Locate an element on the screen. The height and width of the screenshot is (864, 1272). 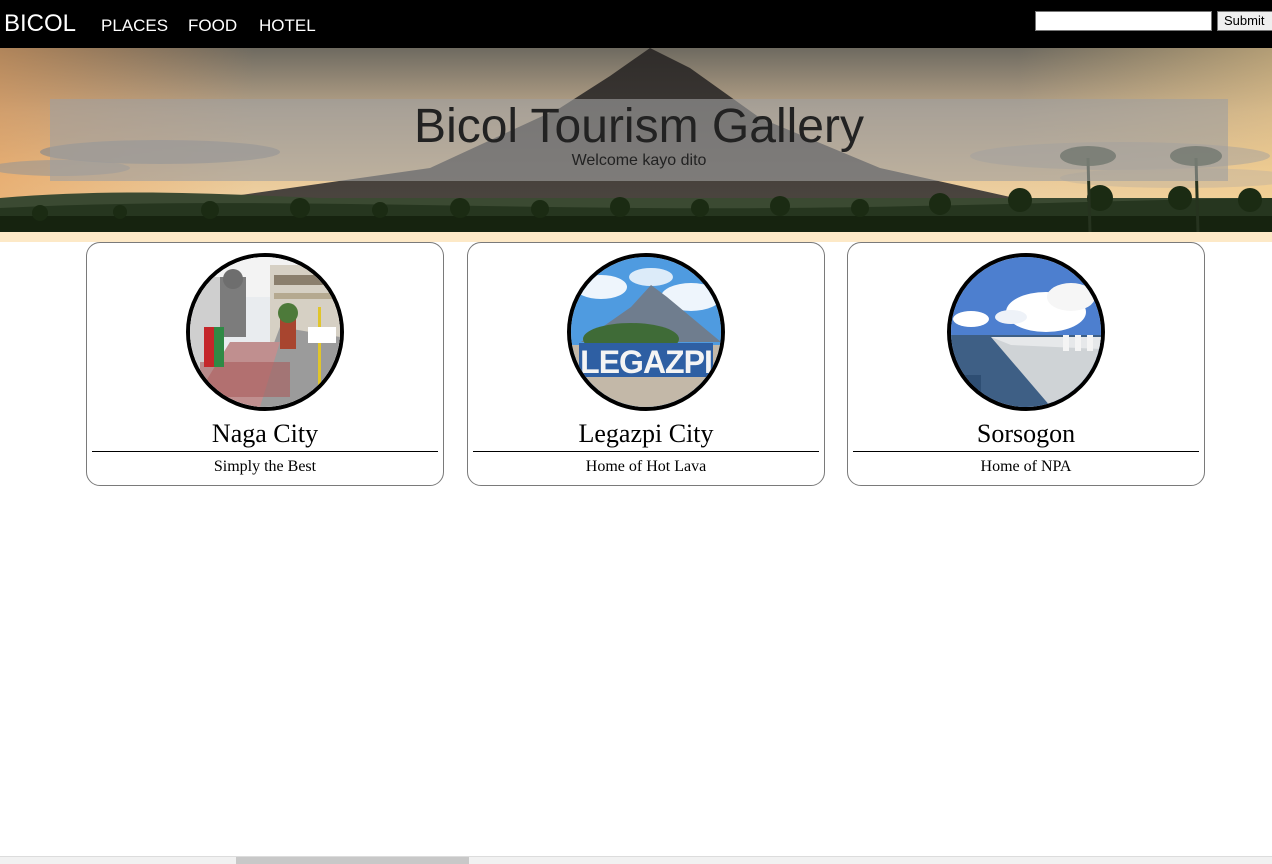
sorsogon-photo is located at coordinates (1026, 332).